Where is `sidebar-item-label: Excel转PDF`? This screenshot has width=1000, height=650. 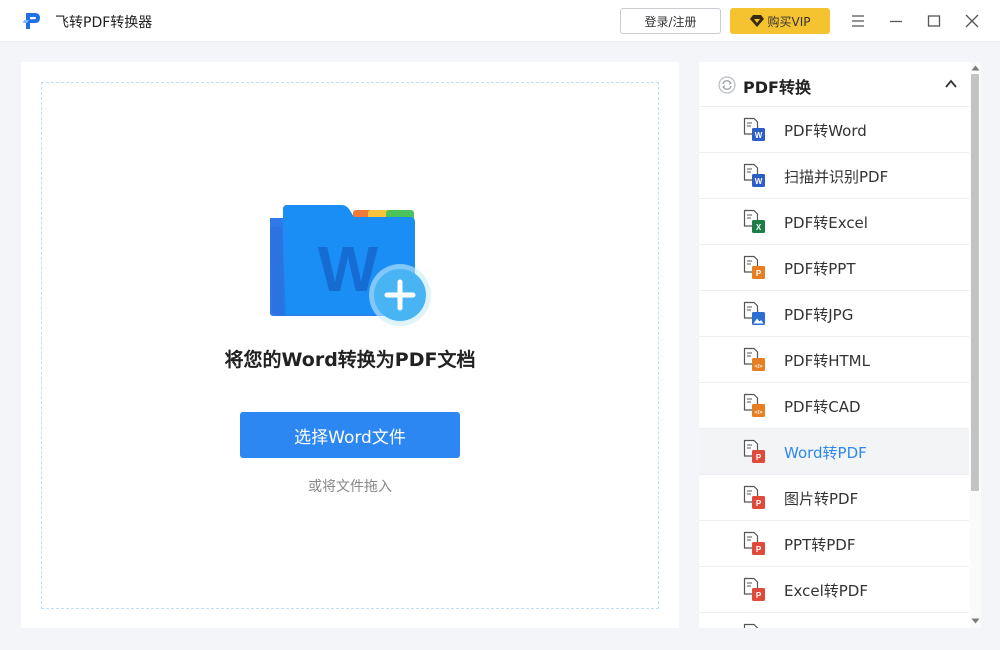
sidebar-item-label: Excel转PDF is located at coordinates (826, 591).